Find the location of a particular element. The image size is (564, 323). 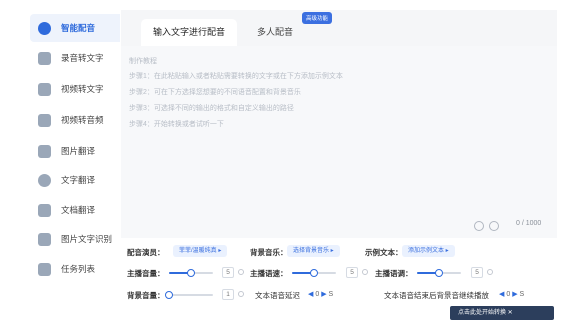

sidebar-item-audio-to-text: 录音转文字 is located at coordinates (74, 58).